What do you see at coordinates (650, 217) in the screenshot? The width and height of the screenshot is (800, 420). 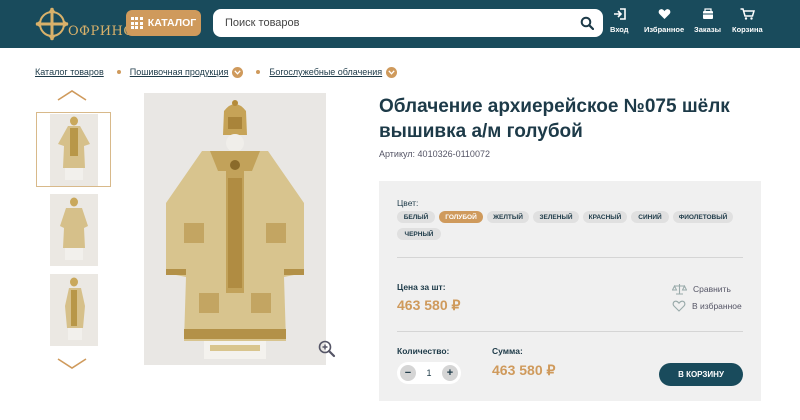 I see `color-option-blue: СИНИЙ` at bounding box center [650, 217].